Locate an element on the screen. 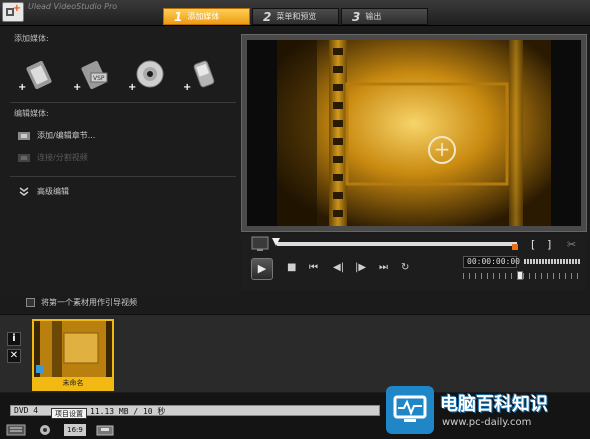 The width and height of the screenshot is (590, 439). step-label: 菜单和预览 is located at coordinates (296, 16).